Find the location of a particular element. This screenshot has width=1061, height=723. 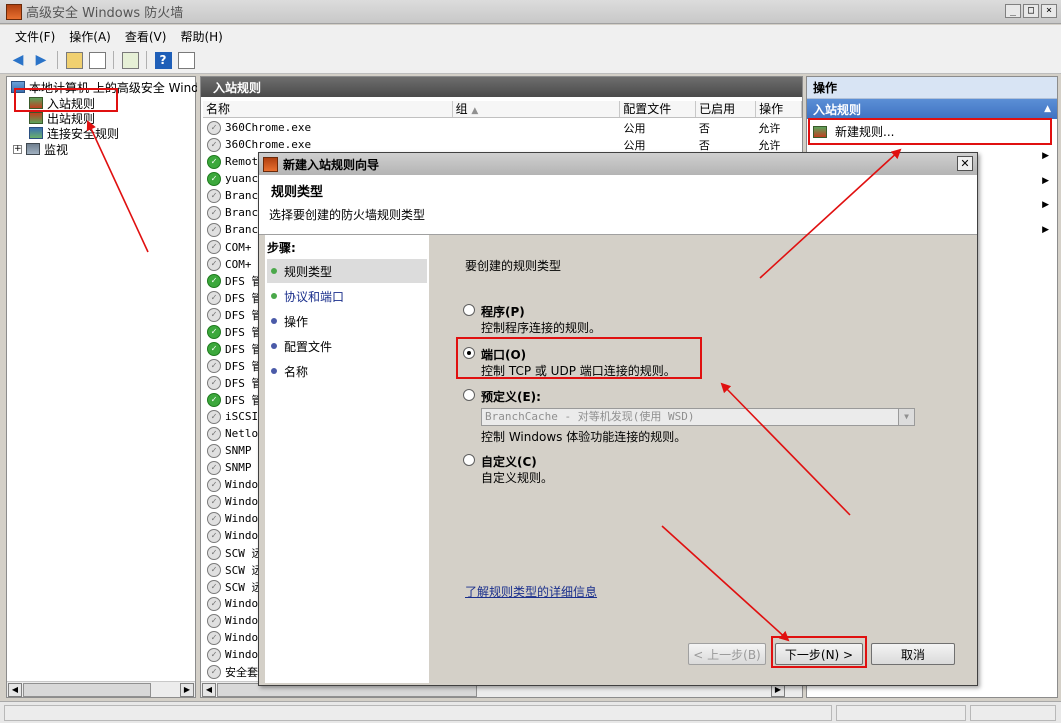

dialog-title: 新建入站规则向导 is located at coordinates (331, 164).